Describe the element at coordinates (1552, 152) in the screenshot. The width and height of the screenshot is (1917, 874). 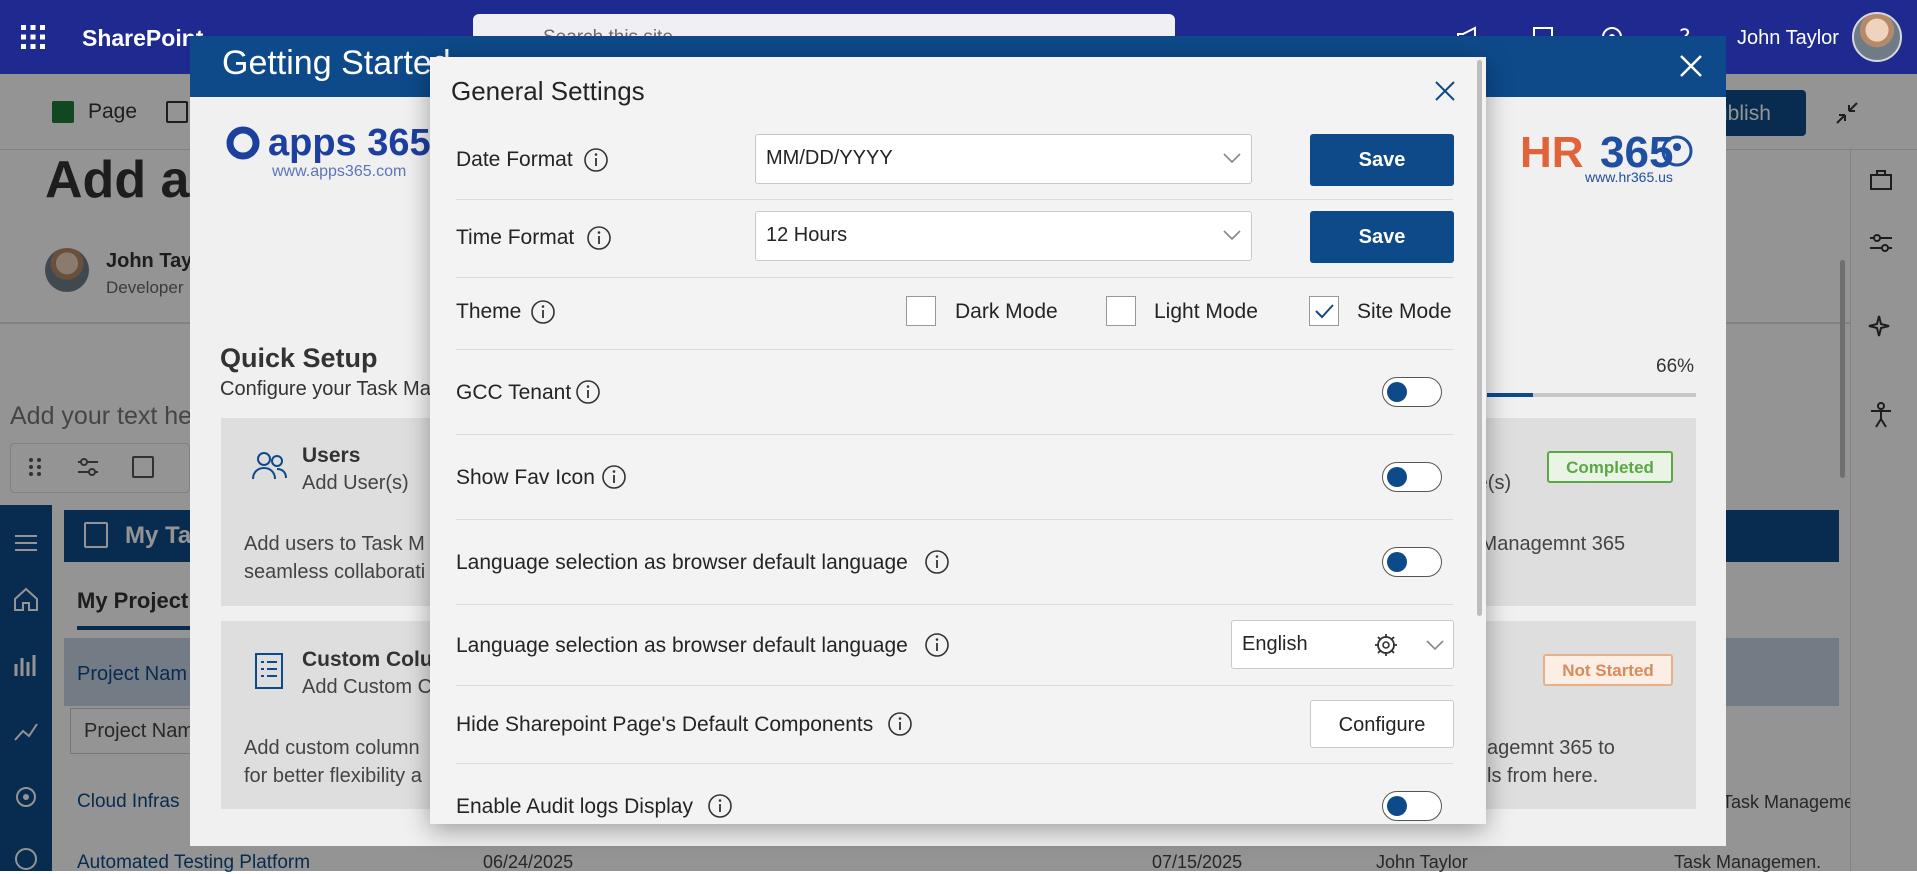
I see `hr365-logo-a: HR` at that location.